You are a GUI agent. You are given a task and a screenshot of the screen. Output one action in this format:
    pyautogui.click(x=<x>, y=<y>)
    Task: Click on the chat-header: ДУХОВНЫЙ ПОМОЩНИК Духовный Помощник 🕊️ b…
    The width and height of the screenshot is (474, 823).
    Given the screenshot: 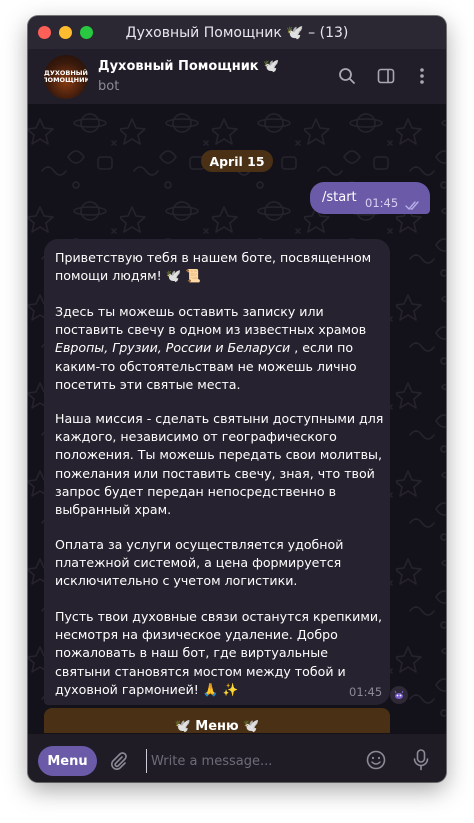 What is the action you would take?
    pyautogui.click(x=237, y=77)
    